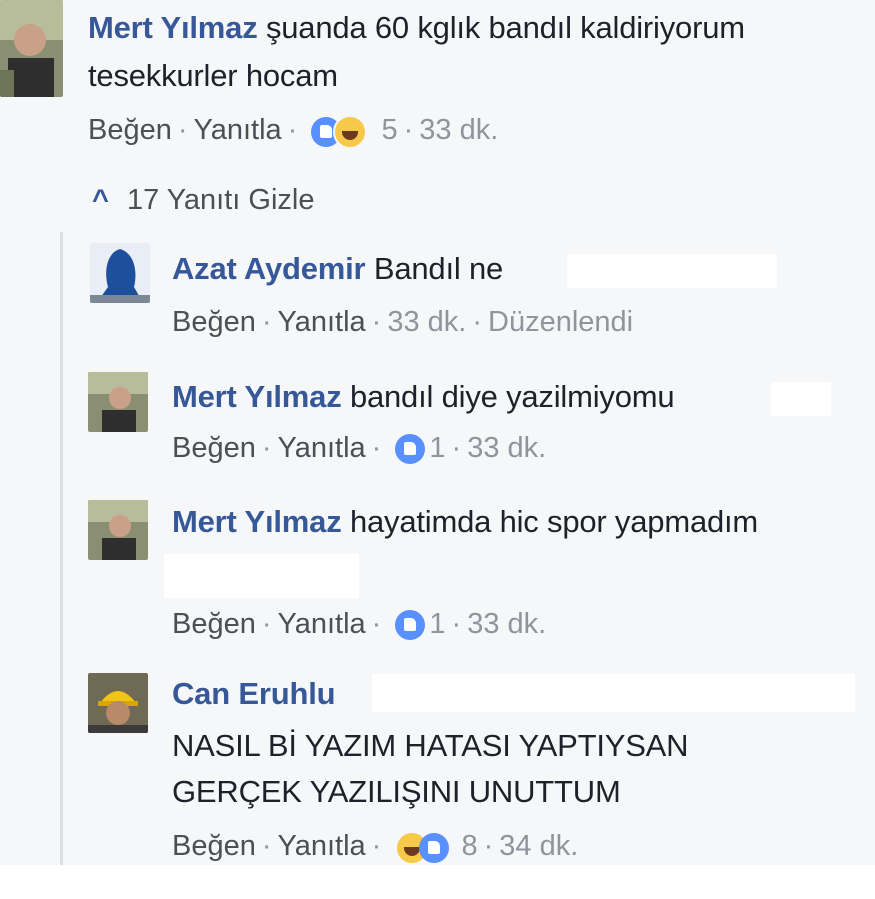 The image size is (875, 899). What do you see at coordinates (438, 268) in the screenshot?
I see `reply-text: Bandıl ne` at bounding box center [438, 268].